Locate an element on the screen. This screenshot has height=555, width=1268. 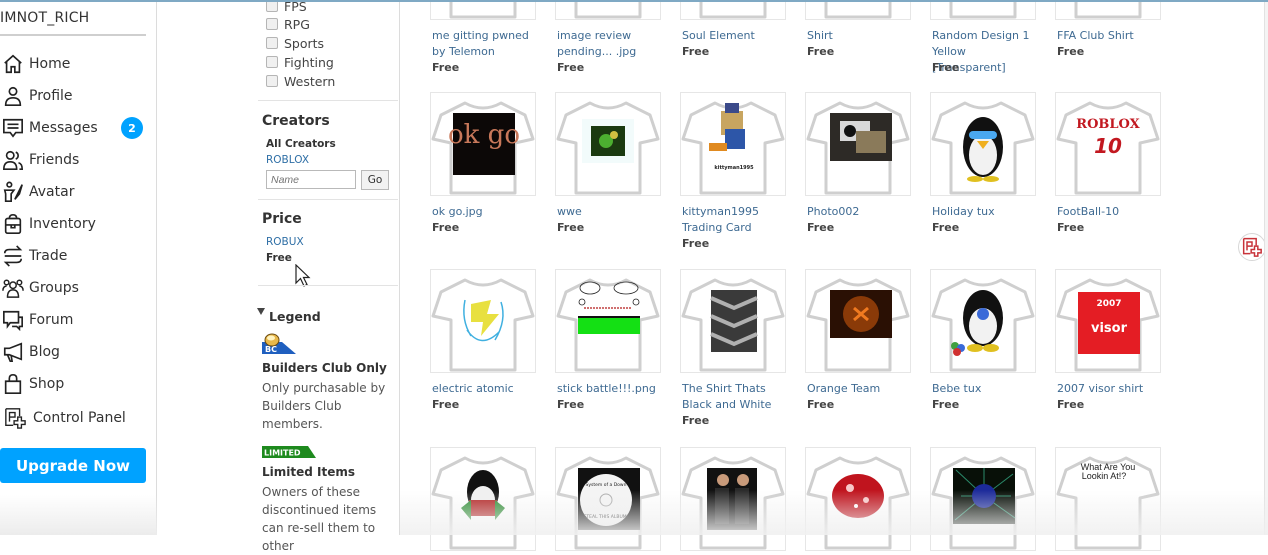
scrollbar is located at coordinates (1266, 267).